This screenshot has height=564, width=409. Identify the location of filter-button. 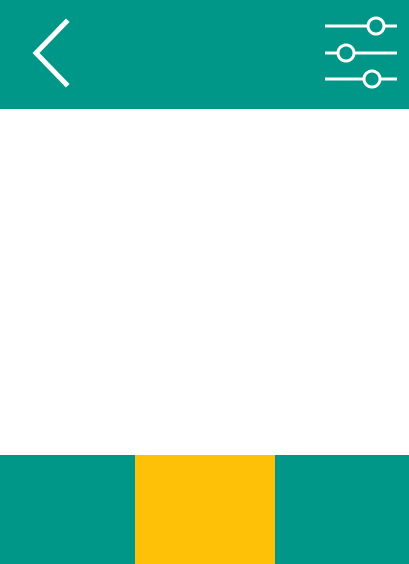
(361, 54).